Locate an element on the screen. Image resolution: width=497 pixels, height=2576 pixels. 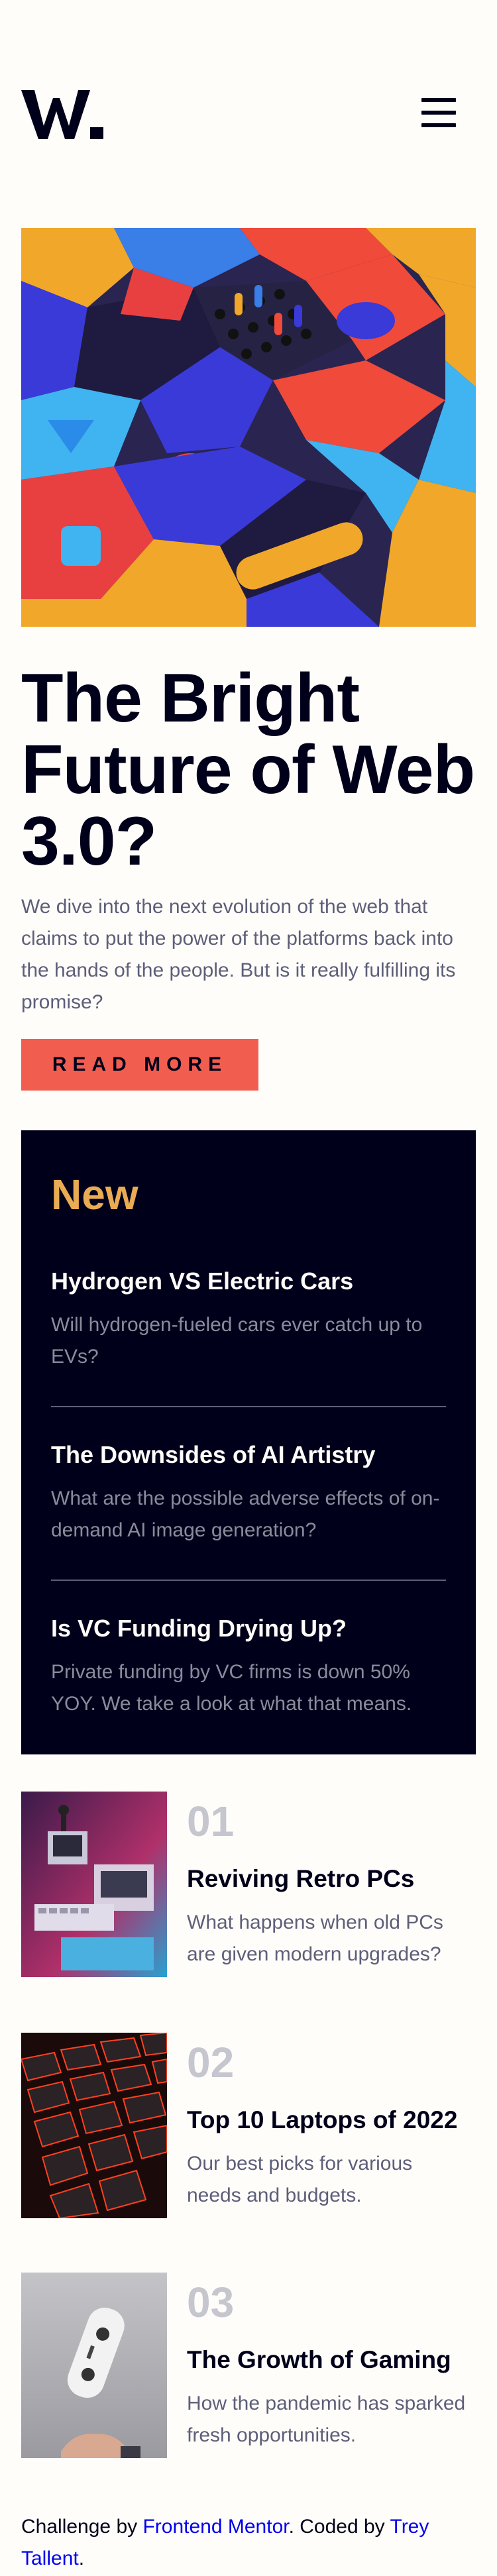
attribution-middle: . Coded by is located at coordinates (339, 2527).